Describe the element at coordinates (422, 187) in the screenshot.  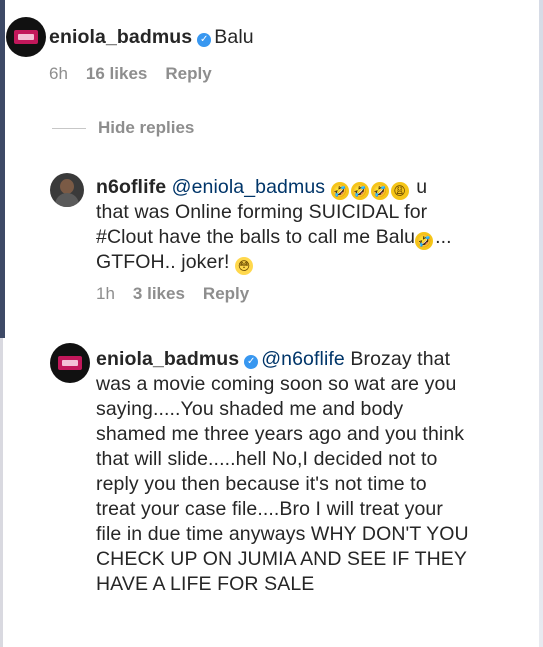
I see `reply-line-1-tail: u` at that location.